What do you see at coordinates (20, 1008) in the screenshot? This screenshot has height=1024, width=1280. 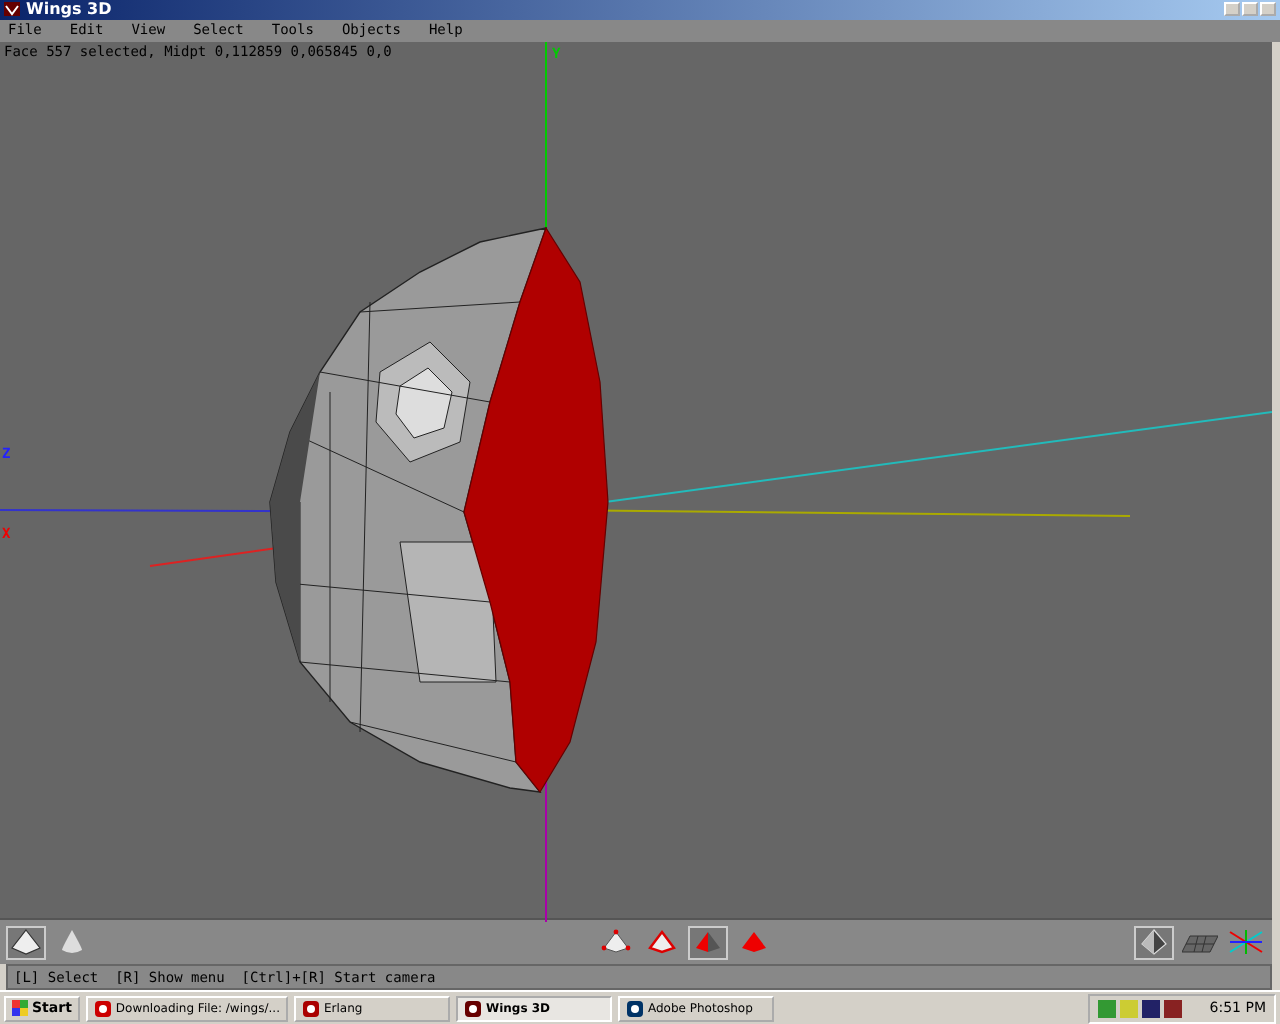 I see `windows-logo-icon` at bounding box center [20, 1008].